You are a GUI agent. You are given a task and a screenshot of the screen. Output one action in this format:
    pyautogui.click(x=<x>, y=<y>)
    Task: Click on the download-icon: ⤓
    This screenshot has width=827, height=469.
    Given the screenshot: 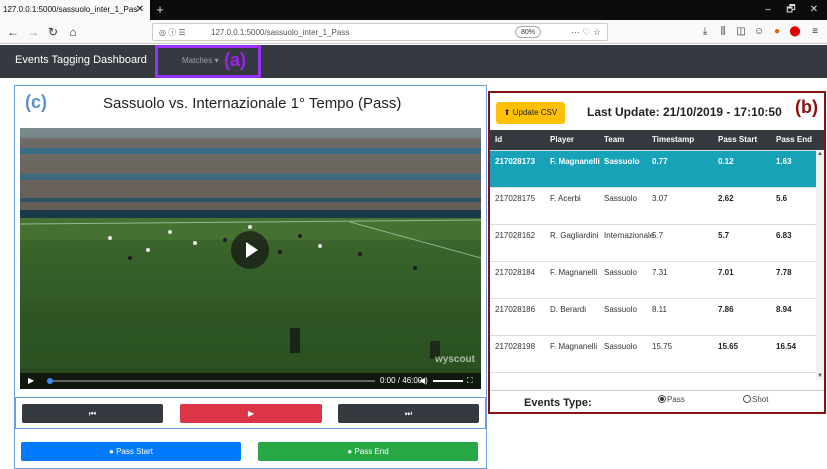 What is the action you would take?
    pyautogui.click(x=705, y=32)
    